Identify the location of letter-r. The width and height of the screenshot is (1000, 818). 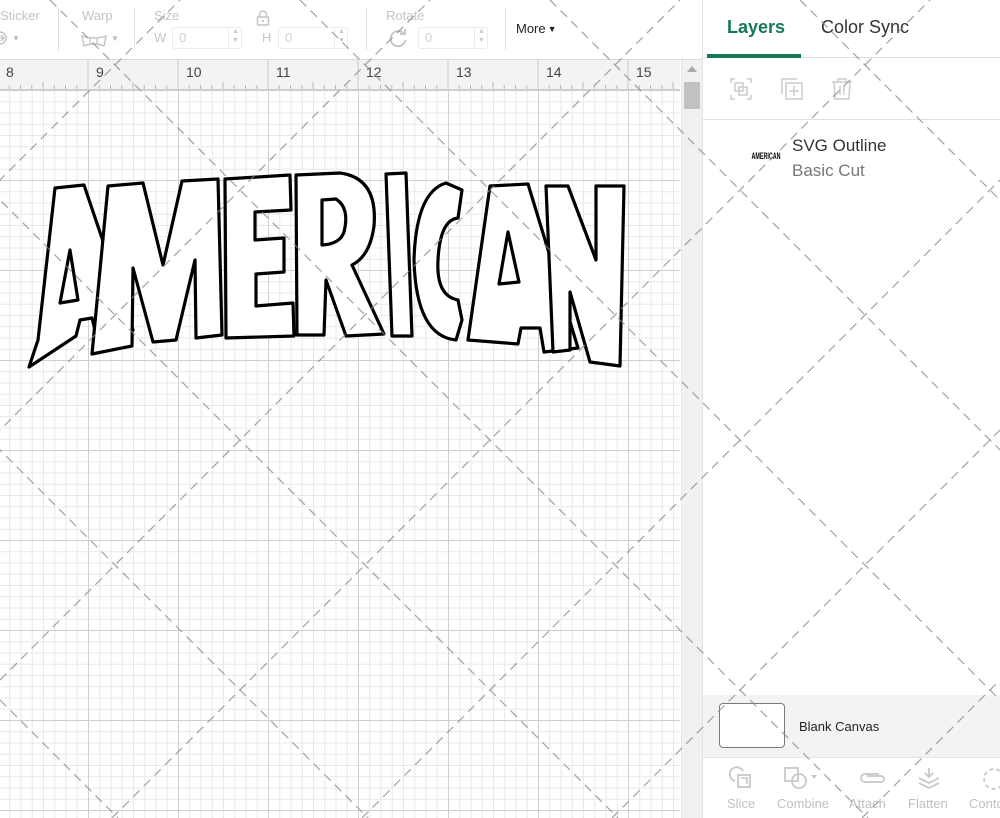
(340, 254).